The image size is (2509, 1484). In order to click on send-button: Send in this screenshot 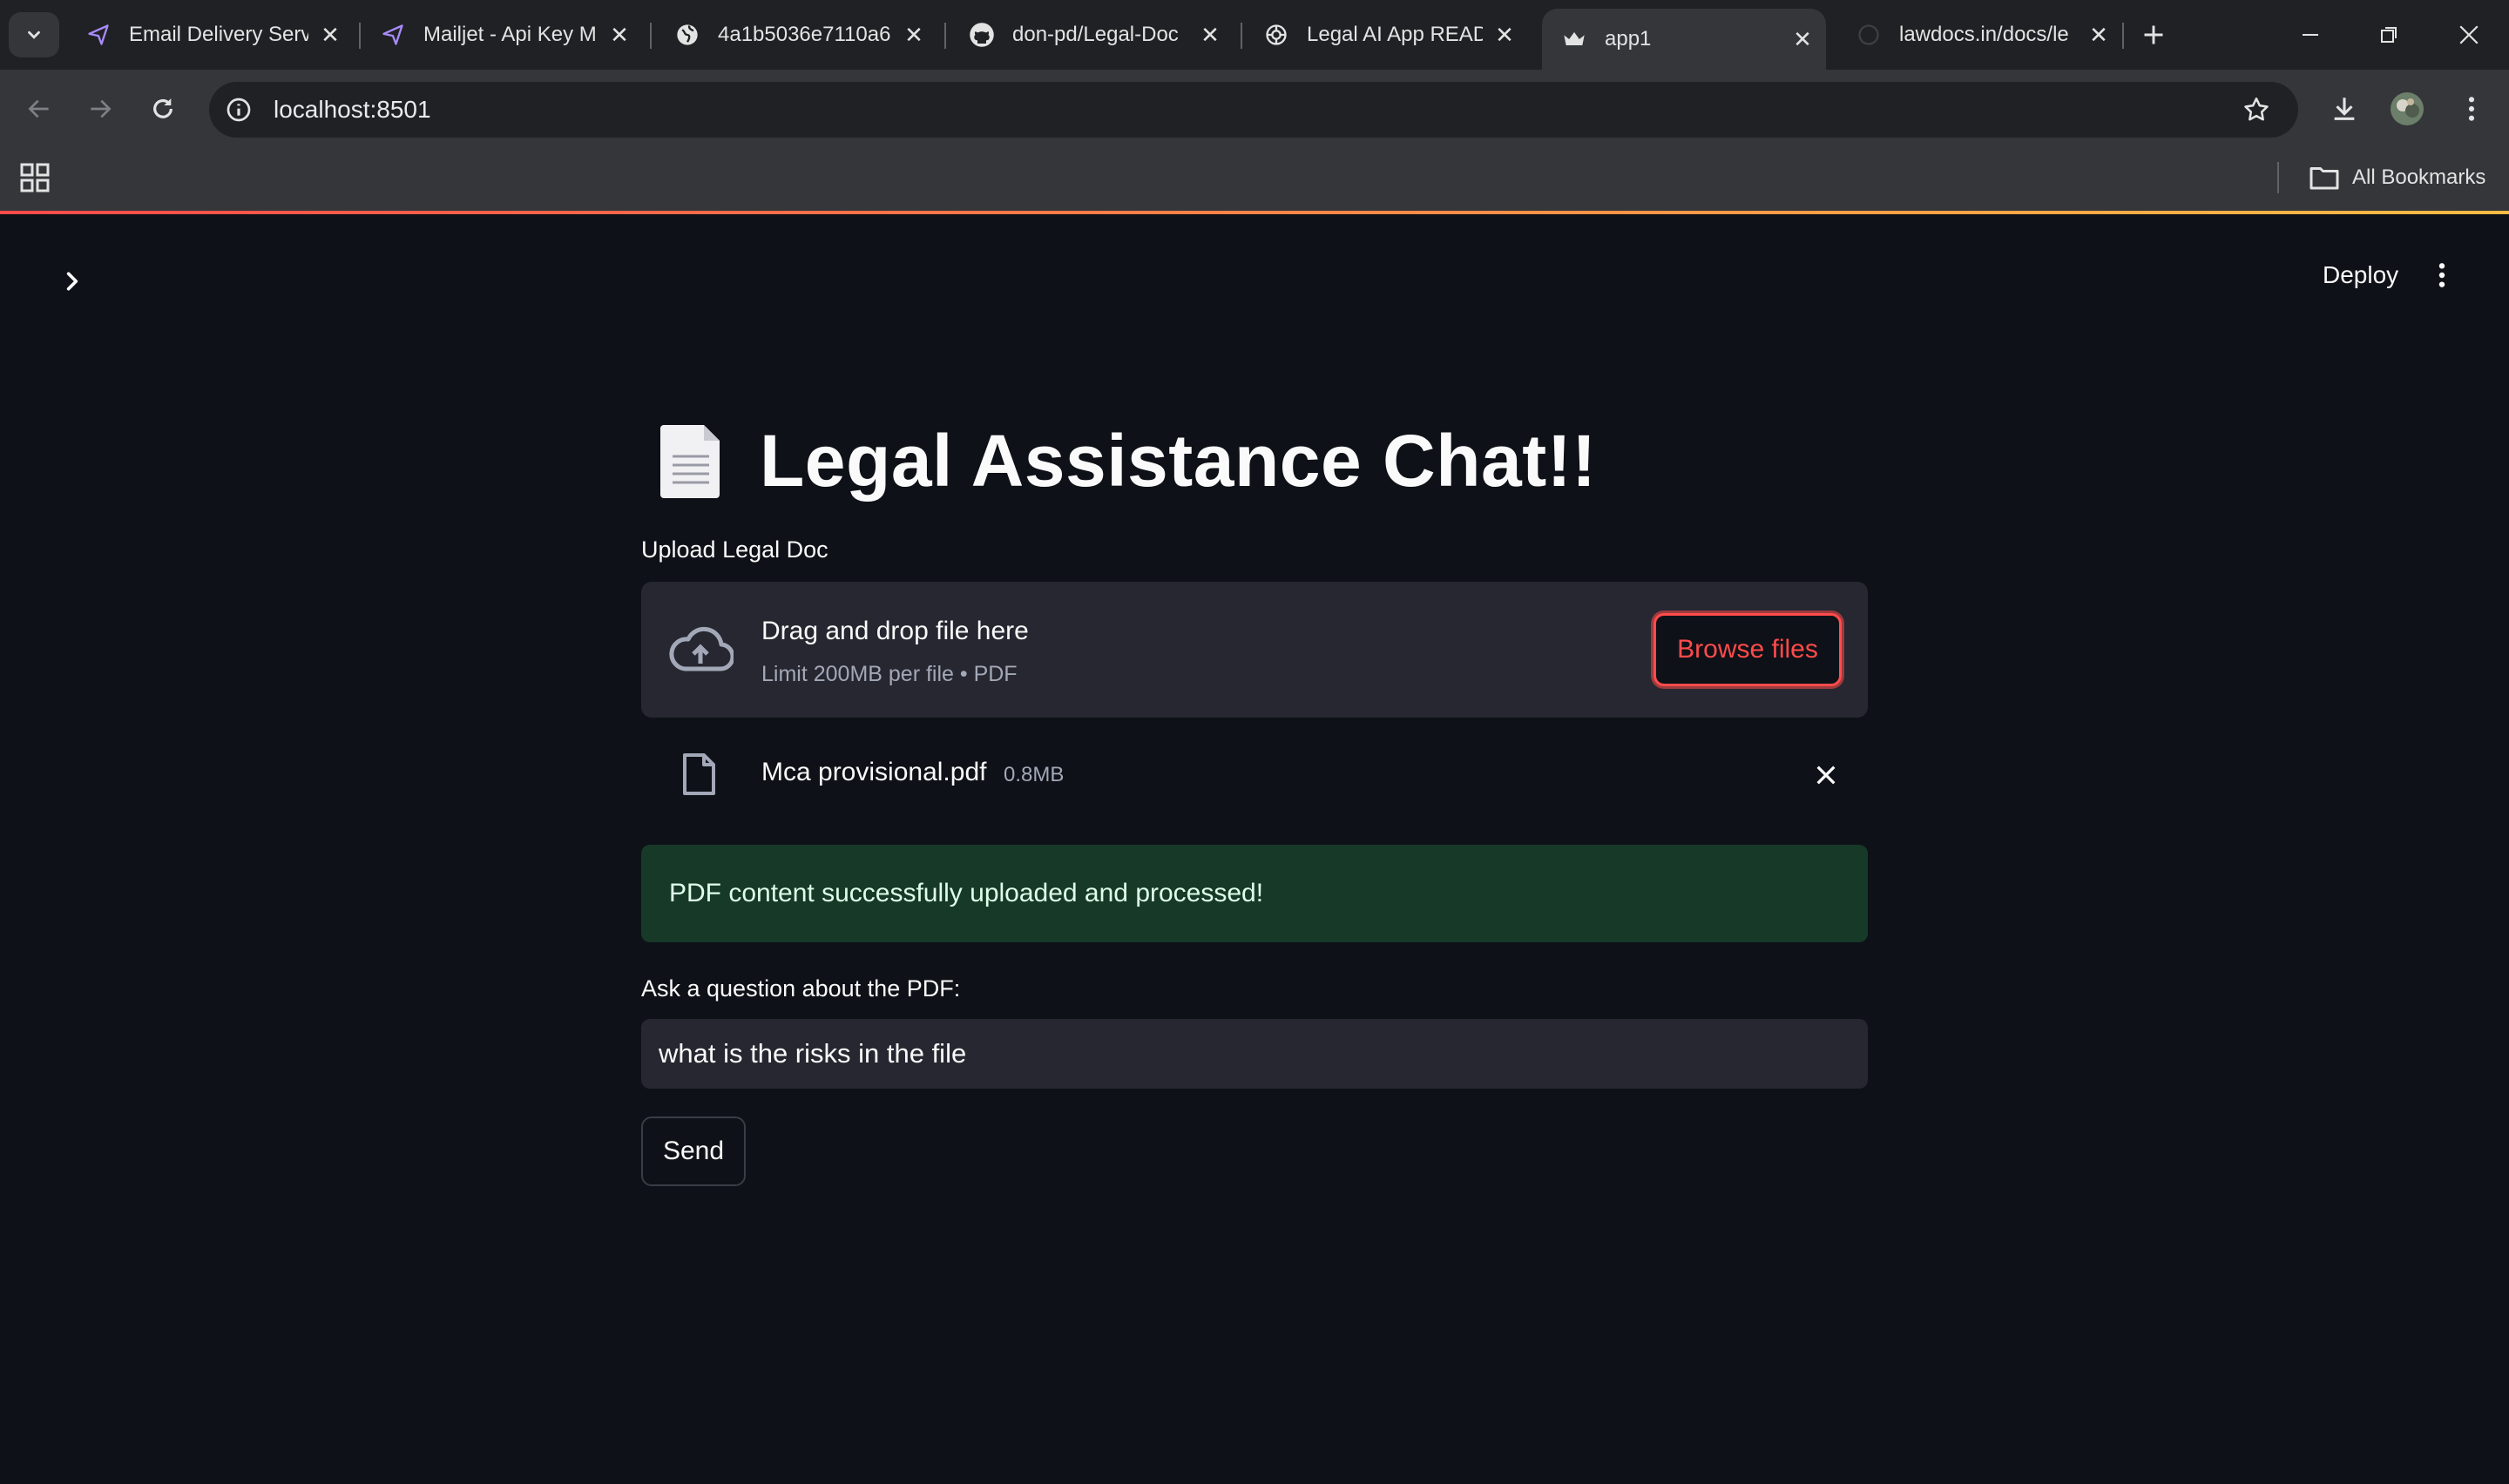, I will do `click(693, 1151)`.